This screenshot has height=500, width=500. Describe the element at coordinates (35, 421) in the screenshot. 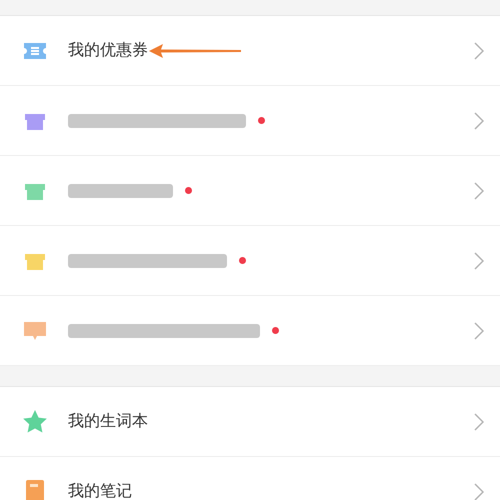

I see `star-icon` at that location.